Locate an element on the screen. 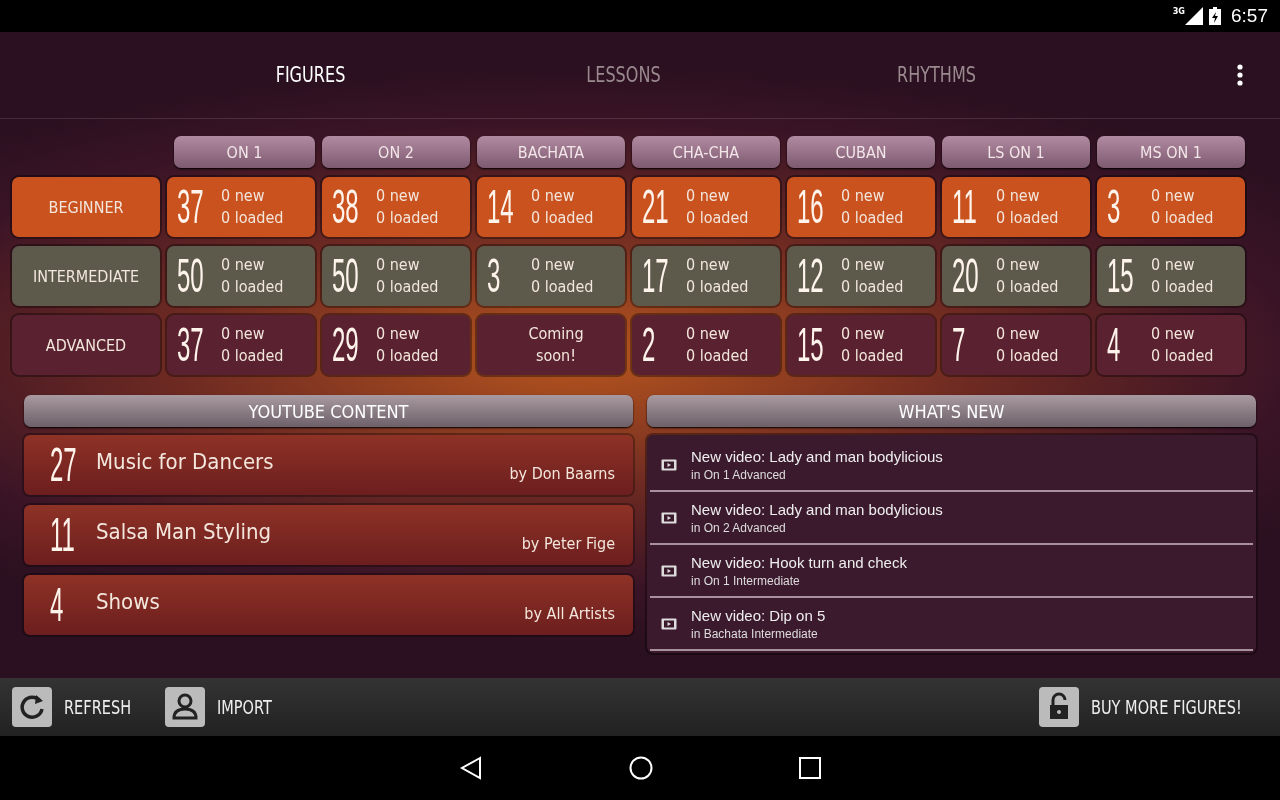  figure-tile: 2 0 new 0 loaded is located at coordinates (706, 345).